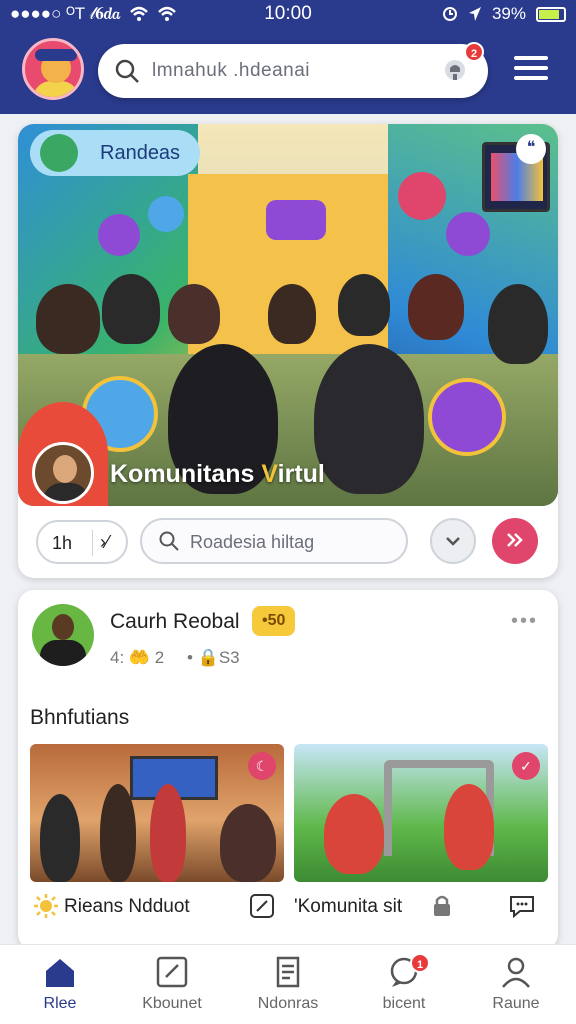  I want to click on nav-item-profile: Raune, so click(516, 984).